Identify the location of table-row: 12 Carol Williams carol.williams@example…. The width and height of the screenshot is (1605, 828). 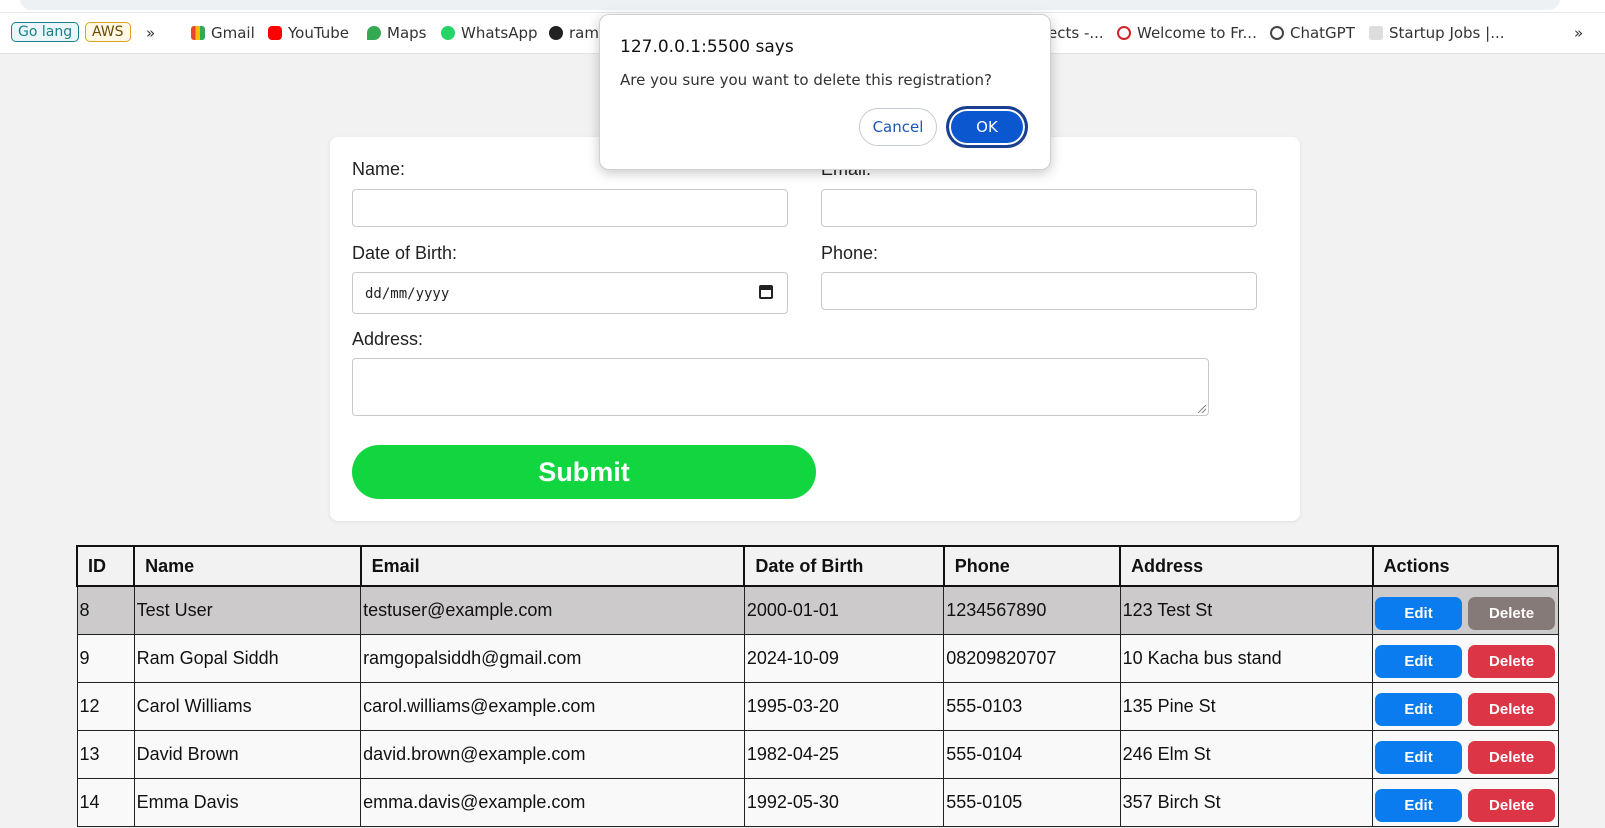
(817, 706).